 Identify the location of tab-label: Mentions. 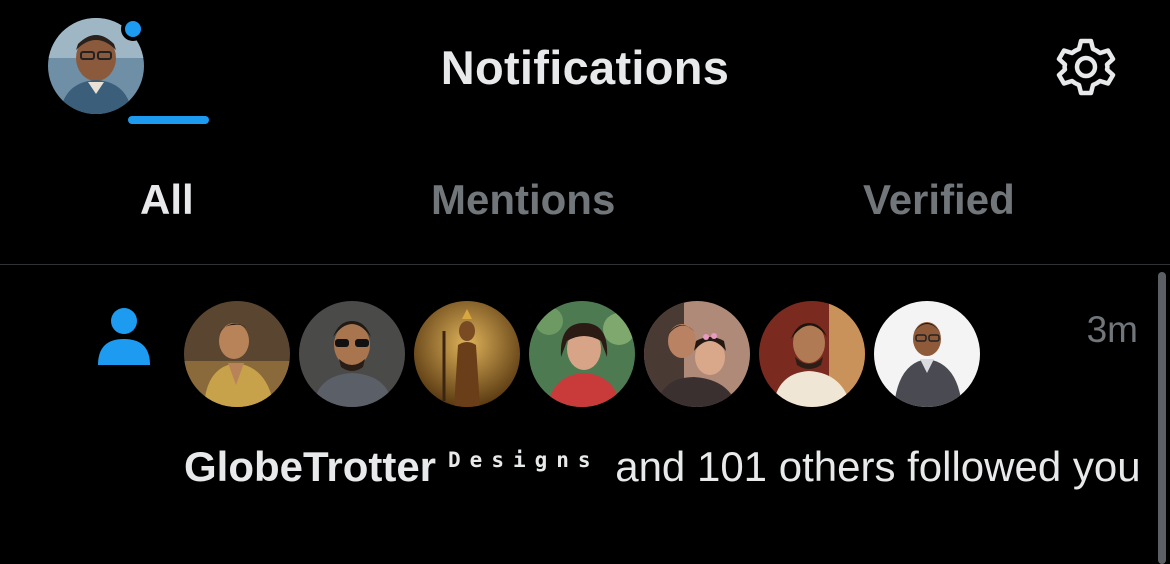
(523, 199).